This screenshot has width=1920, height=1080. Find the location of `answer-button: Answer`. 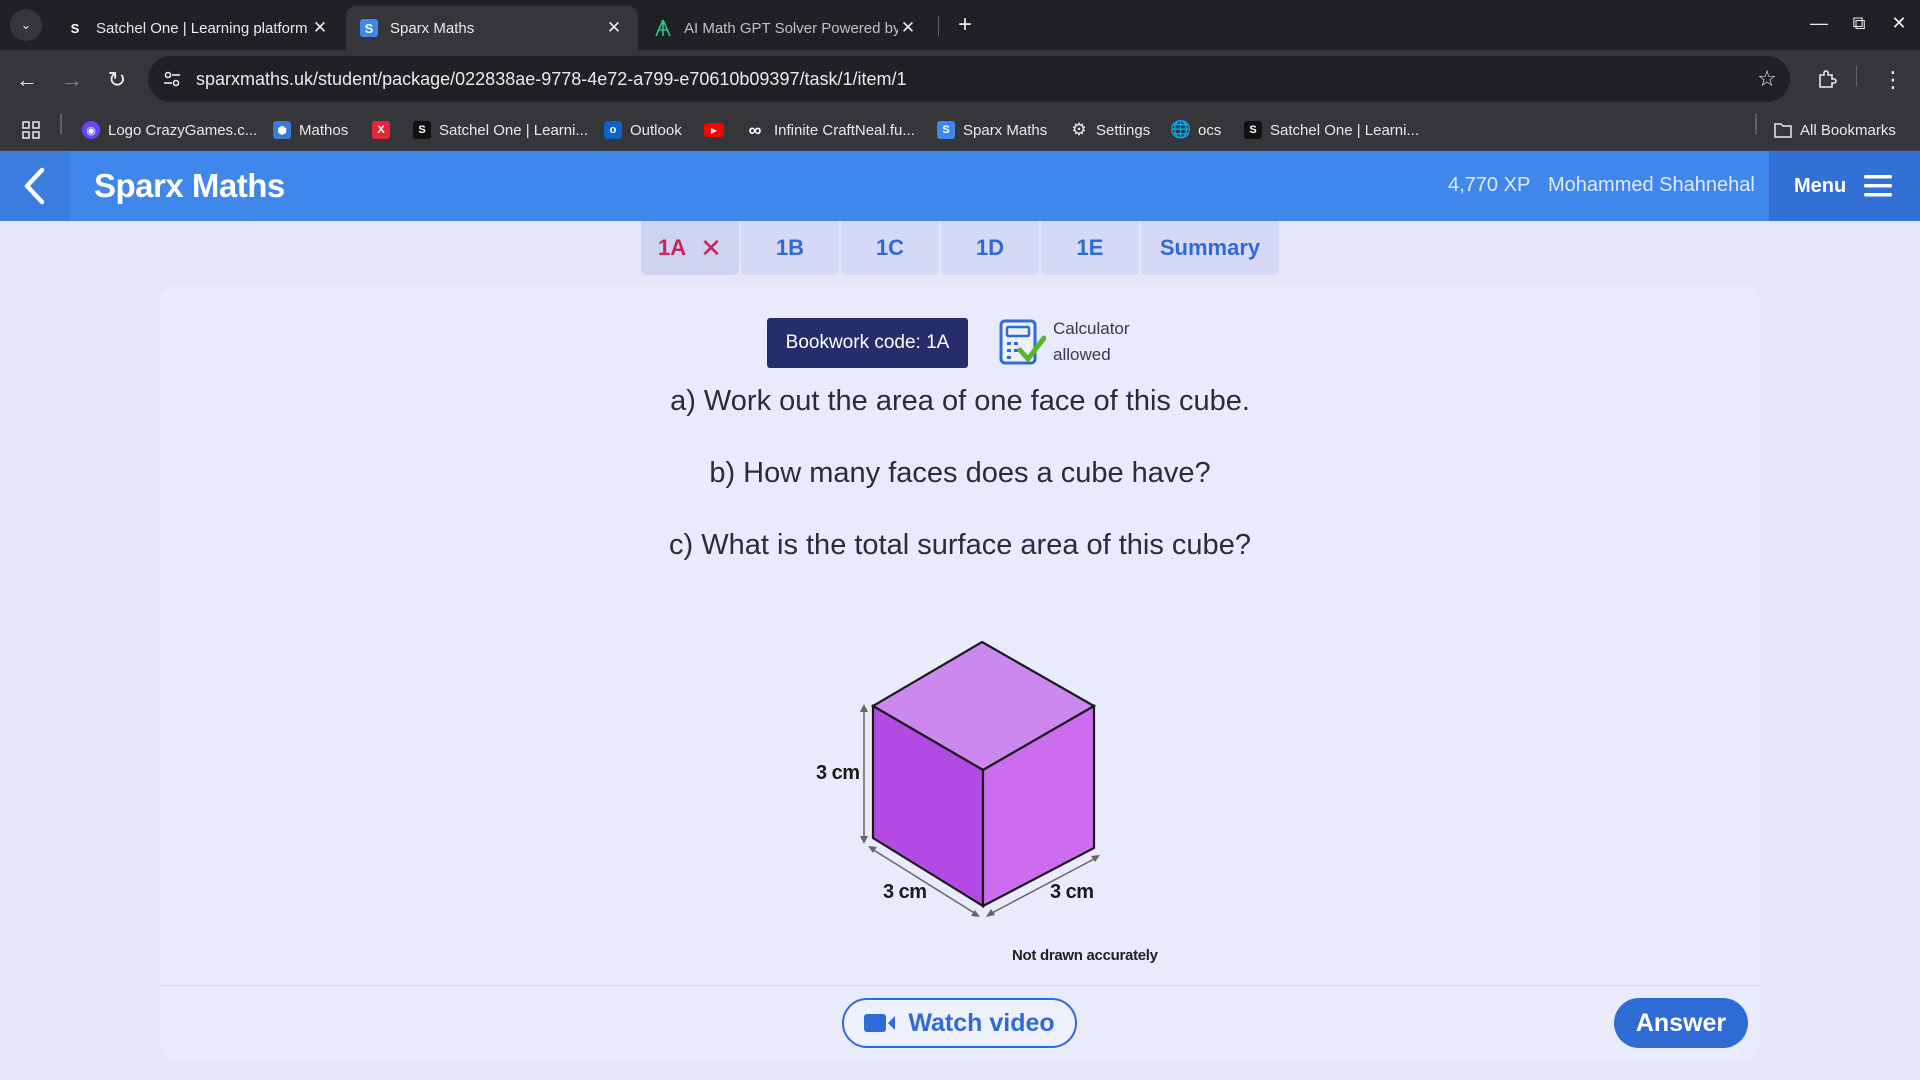

answer-button: Answer is located at coordinates (1681, 1023).